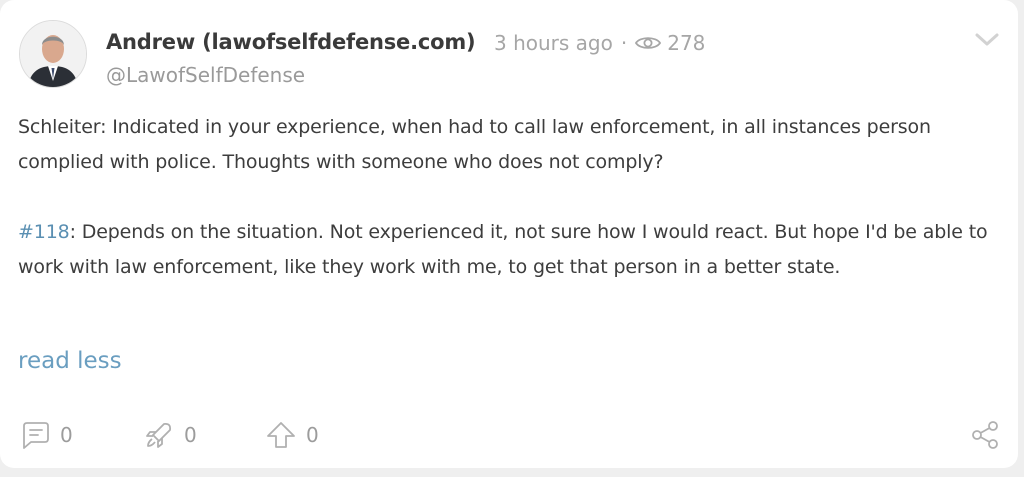 The height and width of the screenshot is (477, 1024). I want to click on upvote-button: 0, so click(292, 435).